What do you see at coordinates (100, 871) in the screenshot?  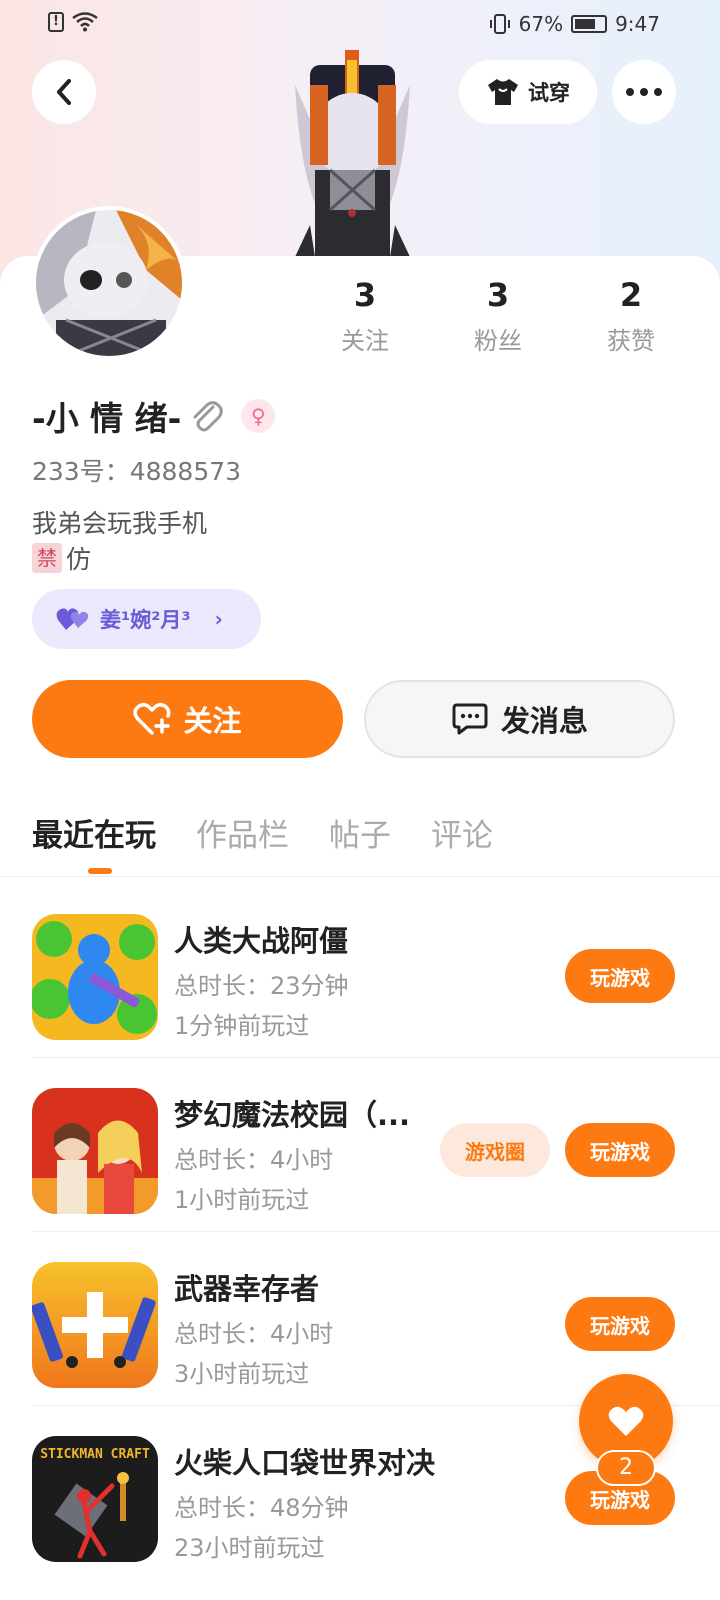 I see `active-tab-indicator` at bounding box center [100, 871].